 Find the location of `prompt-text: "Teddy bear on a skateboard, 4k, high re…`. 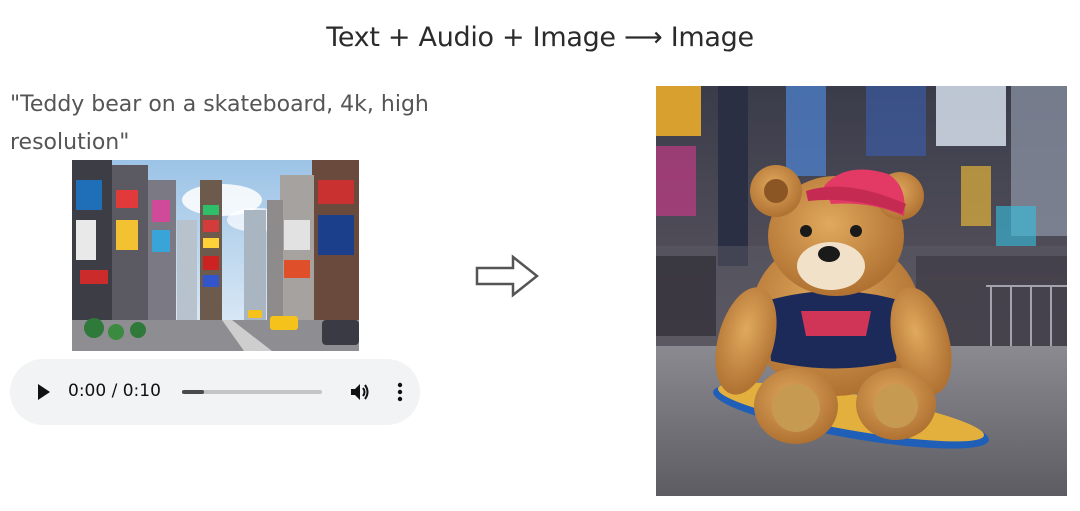

prompt-text: "Teddy bear on a skateboard, 4k, high re… is located at coordinates (219, 123).